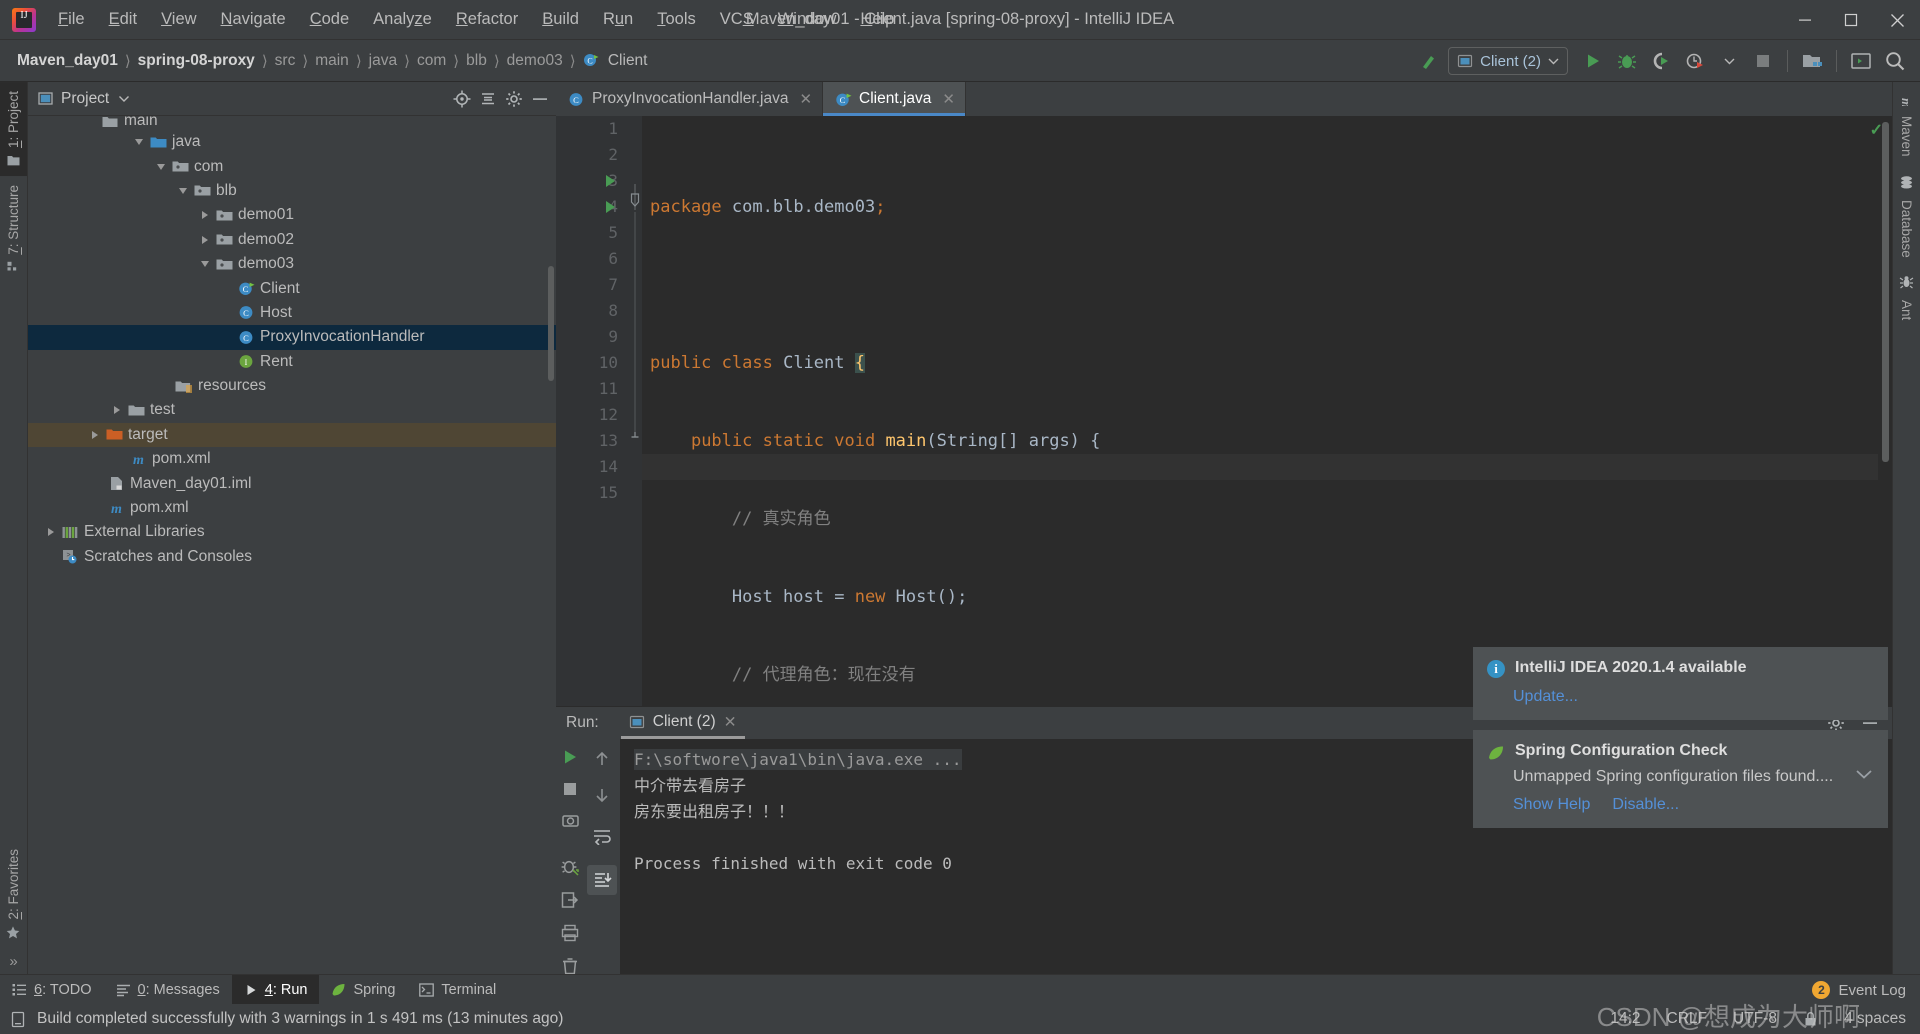 The width and height of the screenshot is (1920, 1034). Describe the element at coordinates (570, 867) in the screenshot. I see `dump-threads-icon` at that location.